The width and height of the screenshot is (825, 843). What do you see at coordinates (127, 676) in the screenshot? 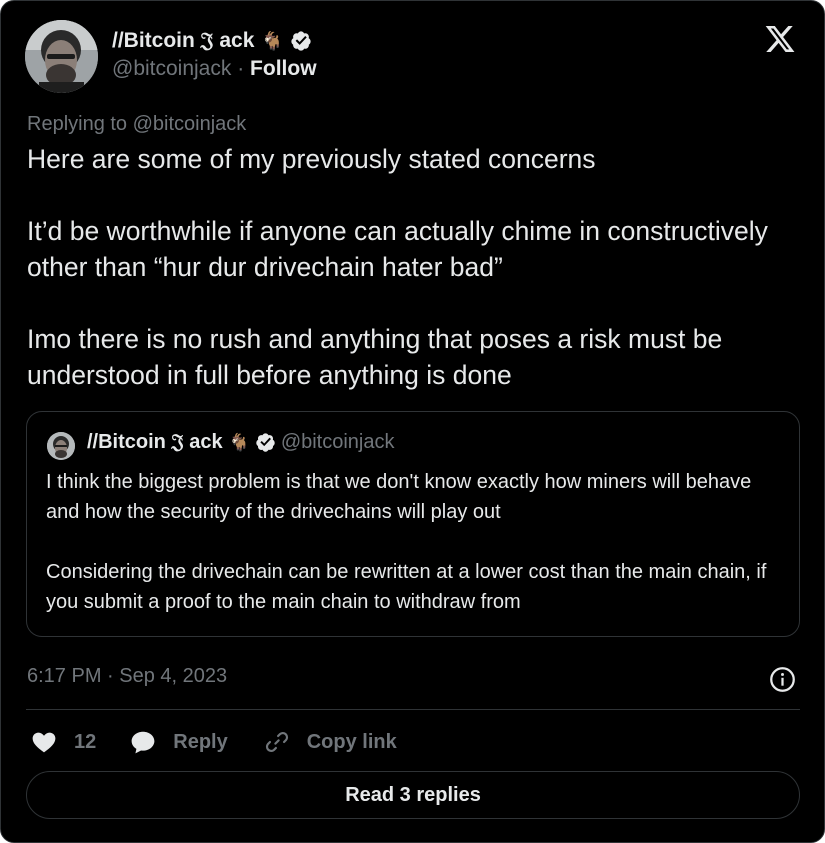
I see `tweet-timestamp: 6:17 PM · Sep 4, 2023` at bounding box center [127, 676].